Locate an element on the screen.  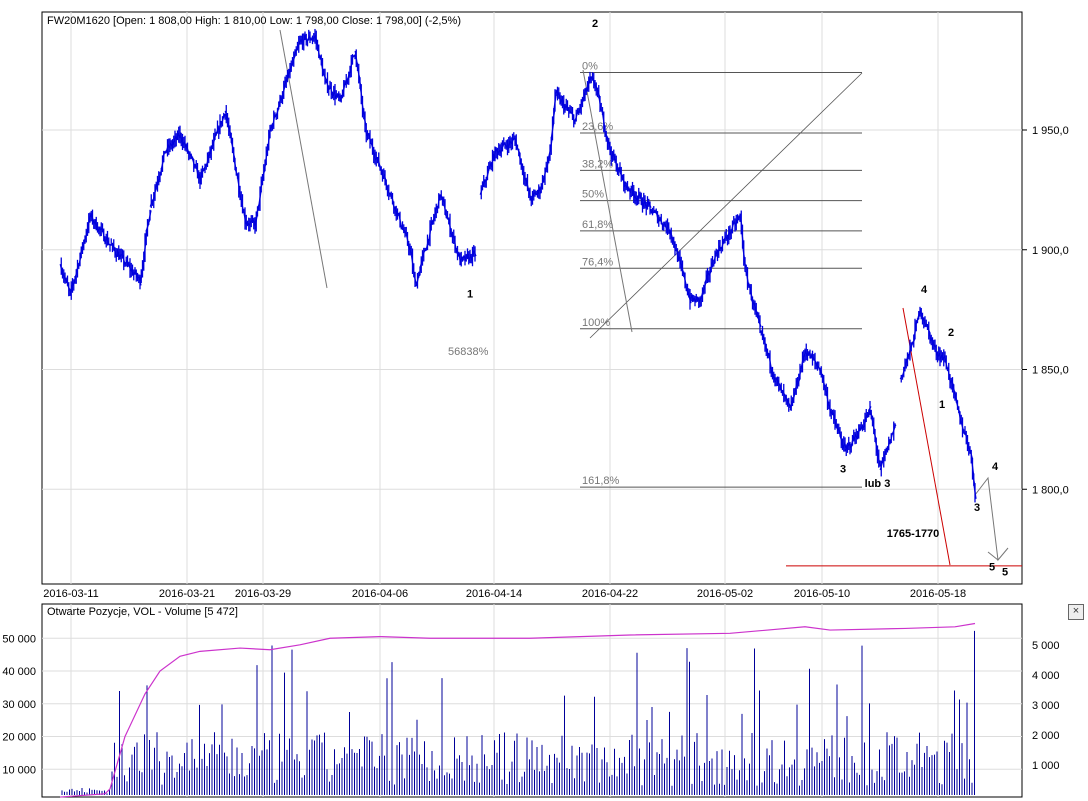
y-tick-label: 1 900,0 is located at coordinates (1050, 251).